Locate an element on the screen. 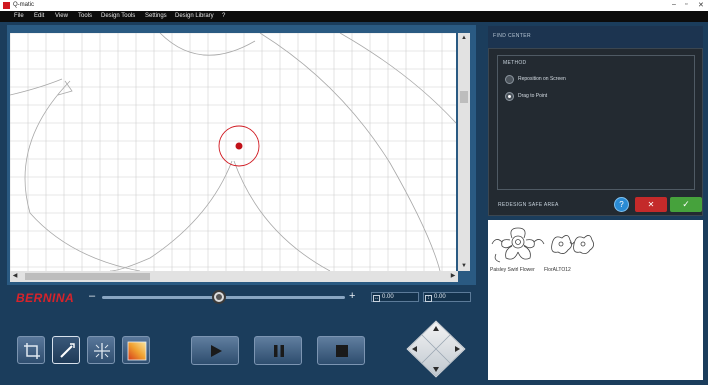 Image resolution: width=708 pixels, height=385 pixels. needle-icon is located at coordinates (67, 350).